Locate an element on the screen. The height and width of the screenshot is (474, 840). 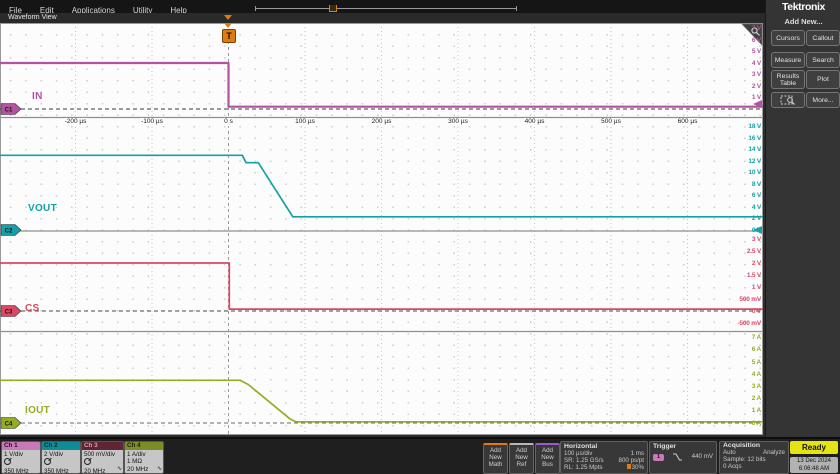
c4-axis-label: 2 A is located at coordinates (756, 399).